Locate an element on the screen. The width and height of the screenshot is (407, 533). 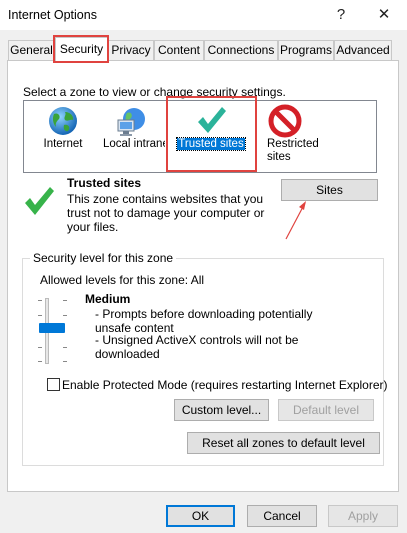
zone-label: Trusted sites is located at coordinates (211, 144).